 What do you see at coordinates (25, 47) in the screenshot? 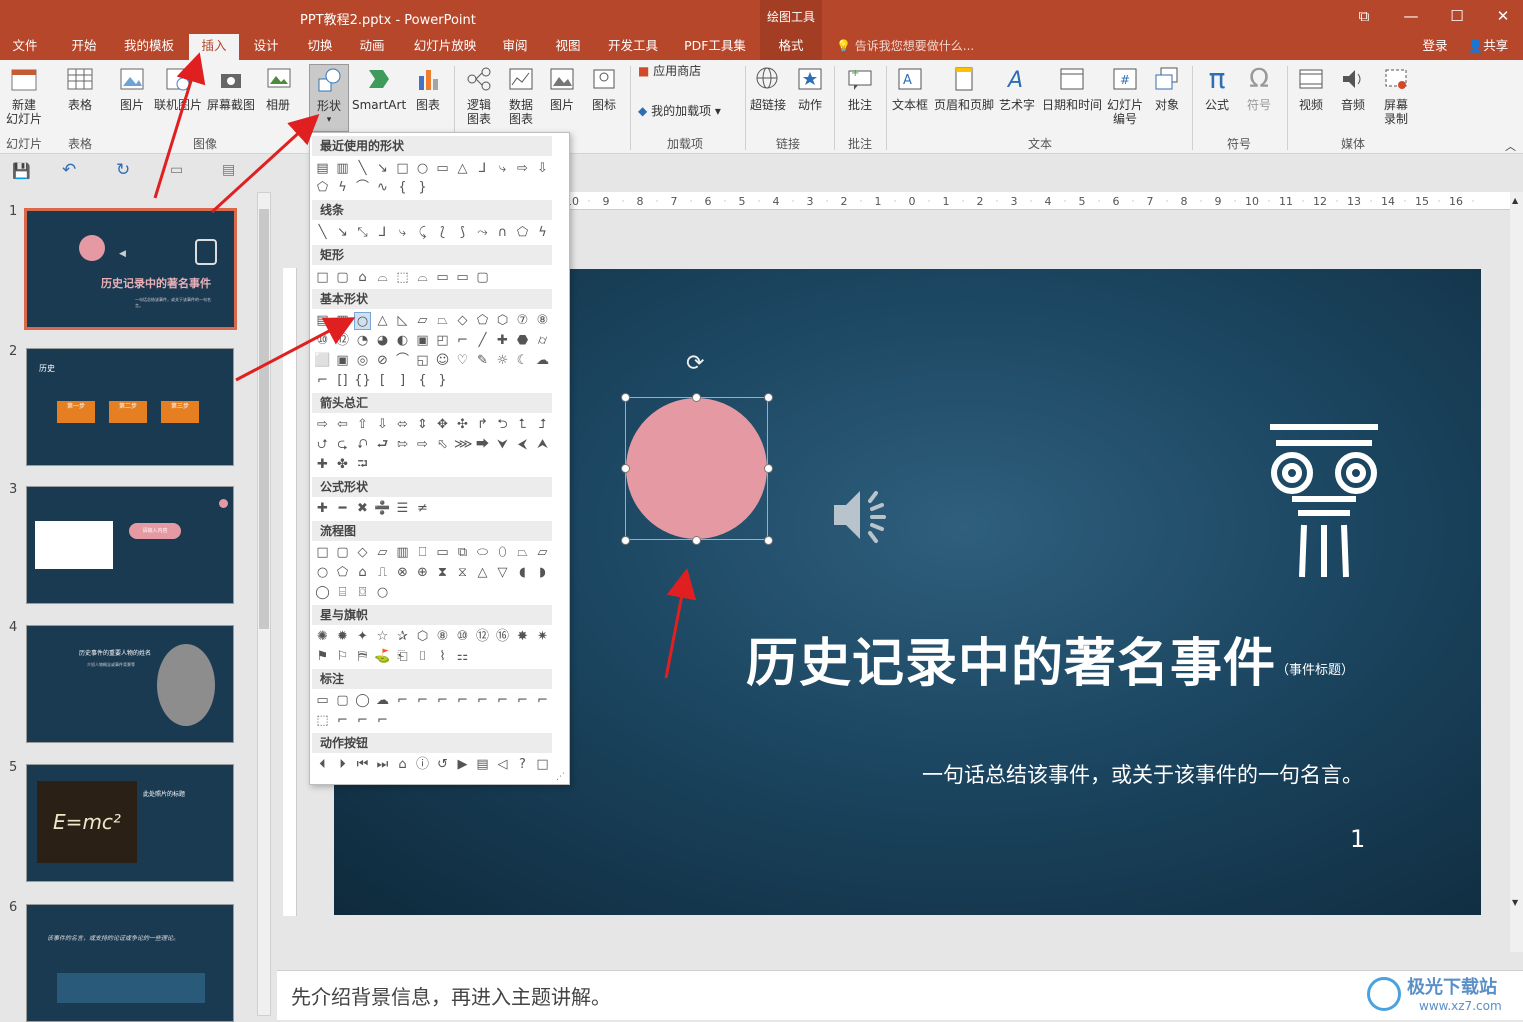
I see `tab-file: 文件` at bounding box center [25, 47].